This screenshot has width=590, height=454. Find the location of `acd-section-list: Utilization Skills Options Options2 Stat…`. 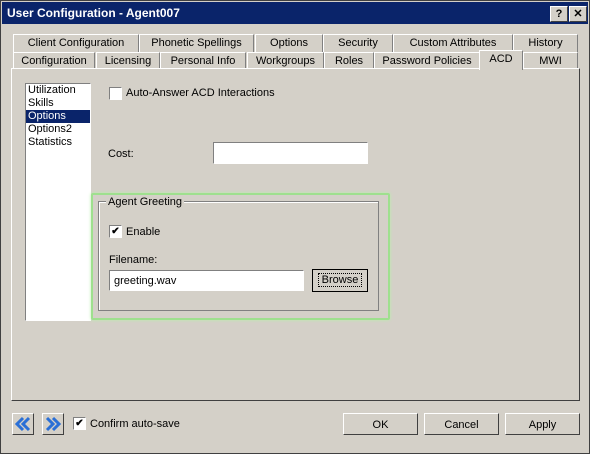

acd-section-list: Utilization Skills Options Options2 Stat… is located at coordinates (58, 202).